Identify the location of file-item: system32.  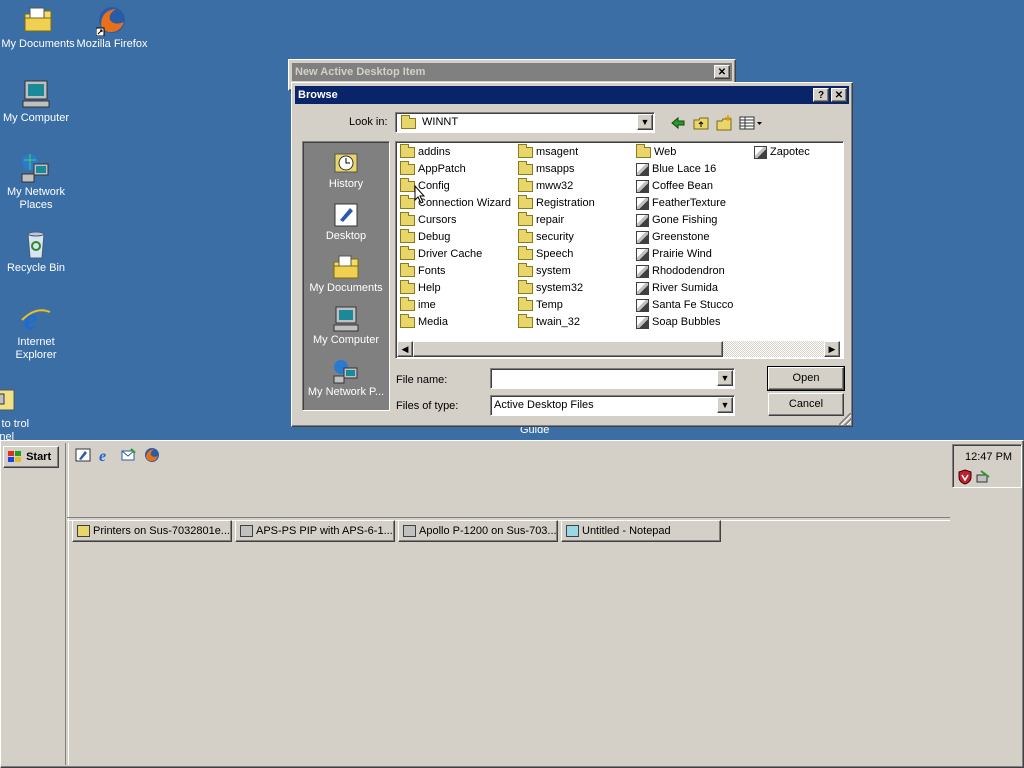
(550, 287).